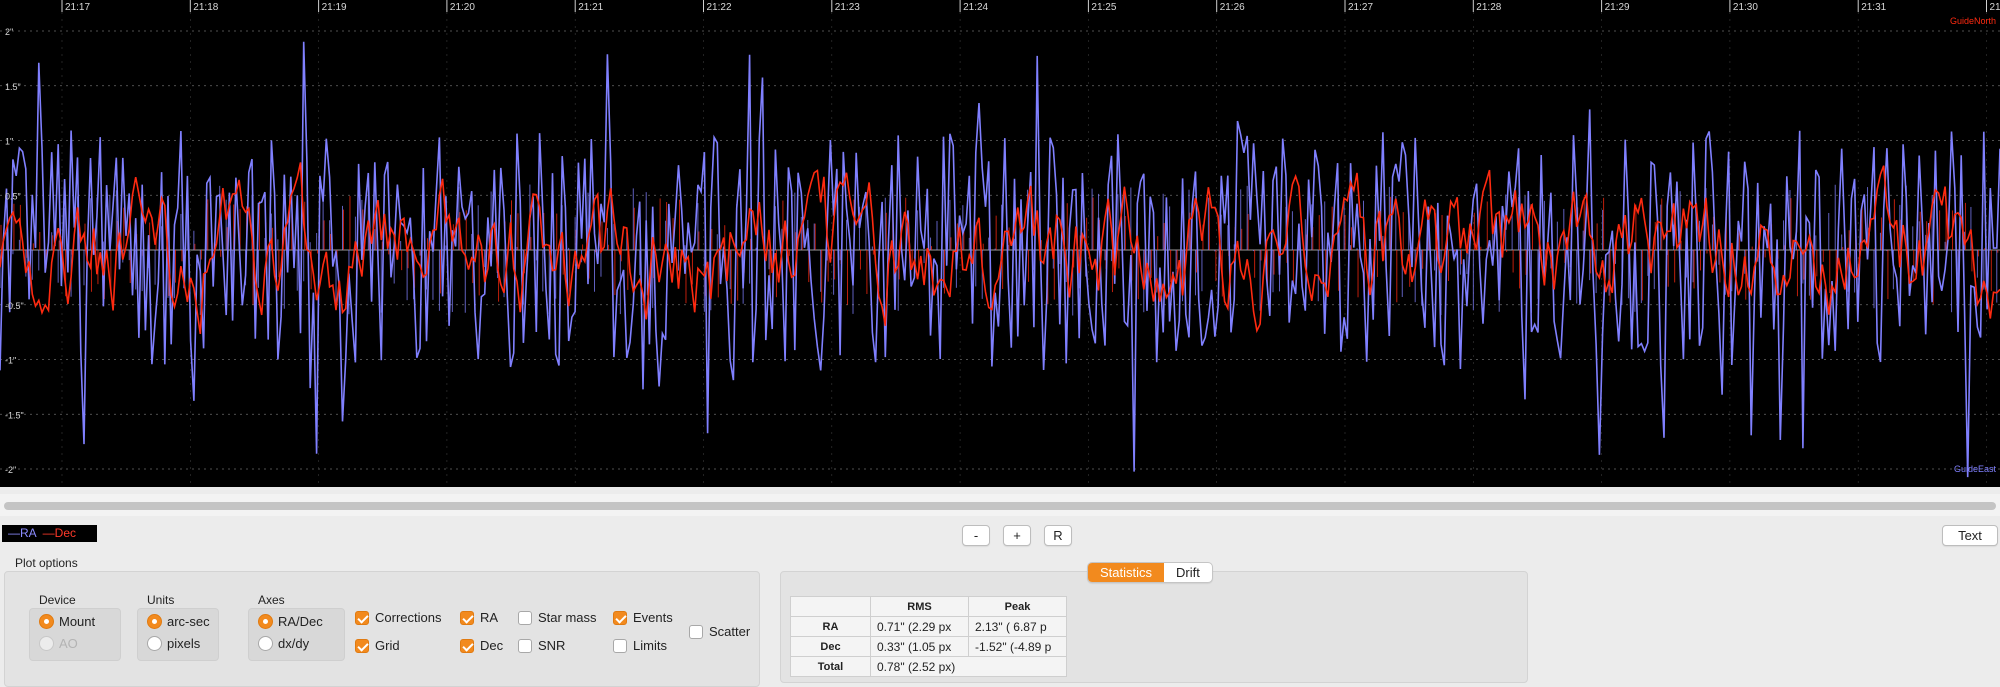 This screenshot has height=687, width=2000. I want to click on ra-checkbox: RA, so click(479, 617).